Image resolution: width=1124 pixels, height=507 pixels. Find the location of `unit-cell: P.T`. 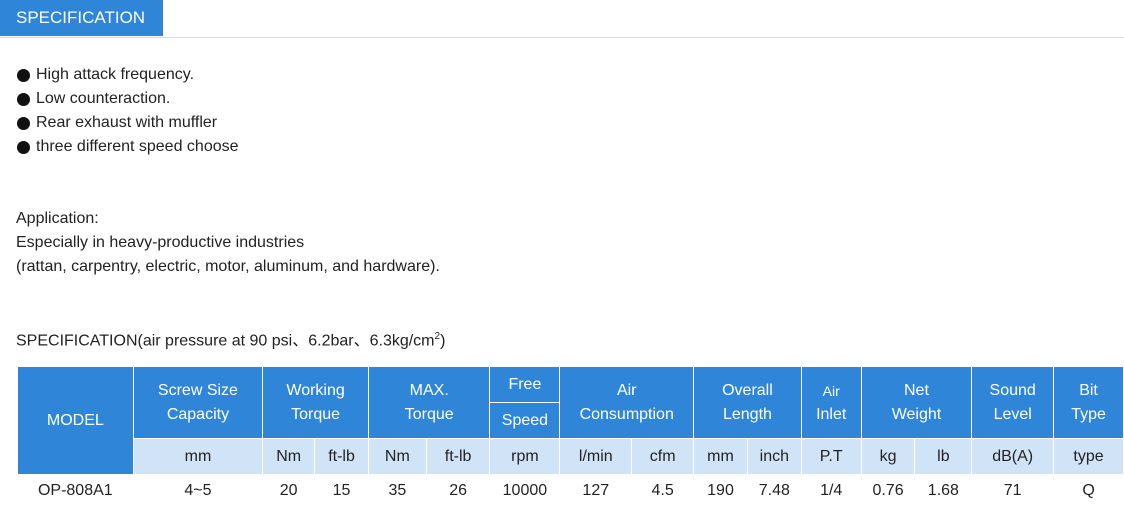

unit-cell: P.T is located at coordinates (831, 456).